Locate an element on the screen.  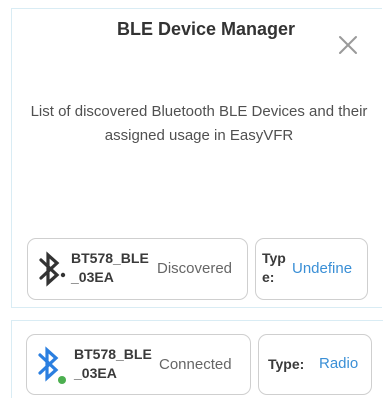
close-icon is located at coordinates (348, 45).